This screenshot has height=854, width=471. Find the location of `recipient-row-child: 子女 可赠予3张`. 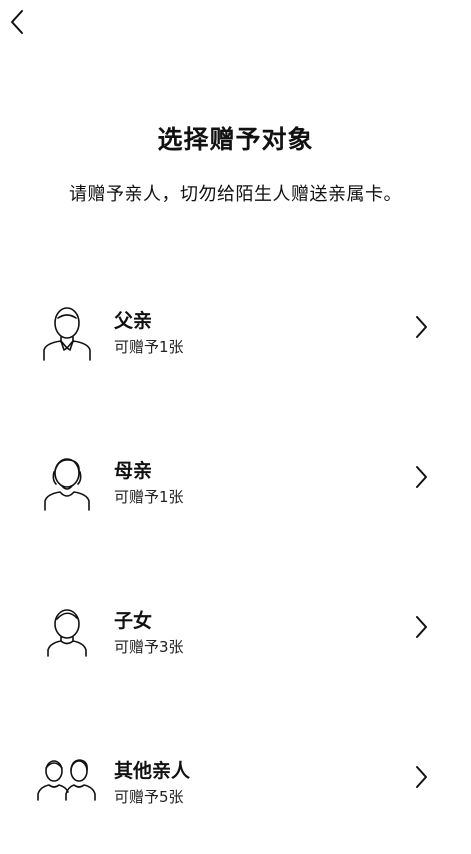

recipient-row-child: 子女 可赠予3张 is located at coordinates (235, 654).